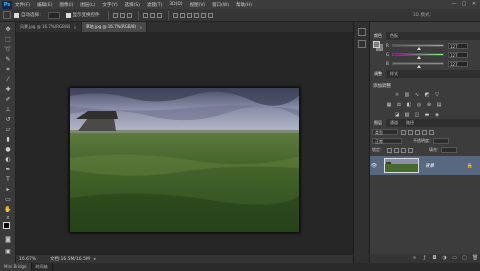 The width and height of the screenshot is (480, 271). What do you see at coordinates (8, 89) in the screenshot?
I see `healing-brush-tool-icon: ✚` at bounding box center [8, 89].